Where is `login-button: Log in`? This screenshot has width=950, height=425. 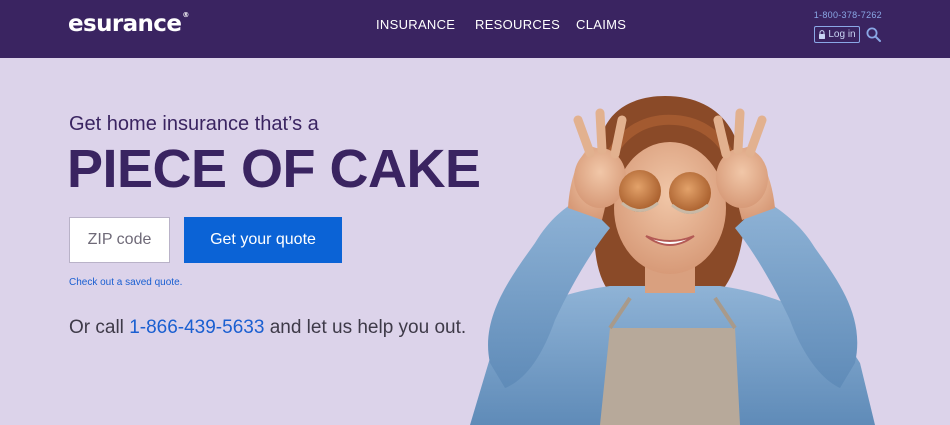
login-button: Log in is located at coordinates (837, 34).